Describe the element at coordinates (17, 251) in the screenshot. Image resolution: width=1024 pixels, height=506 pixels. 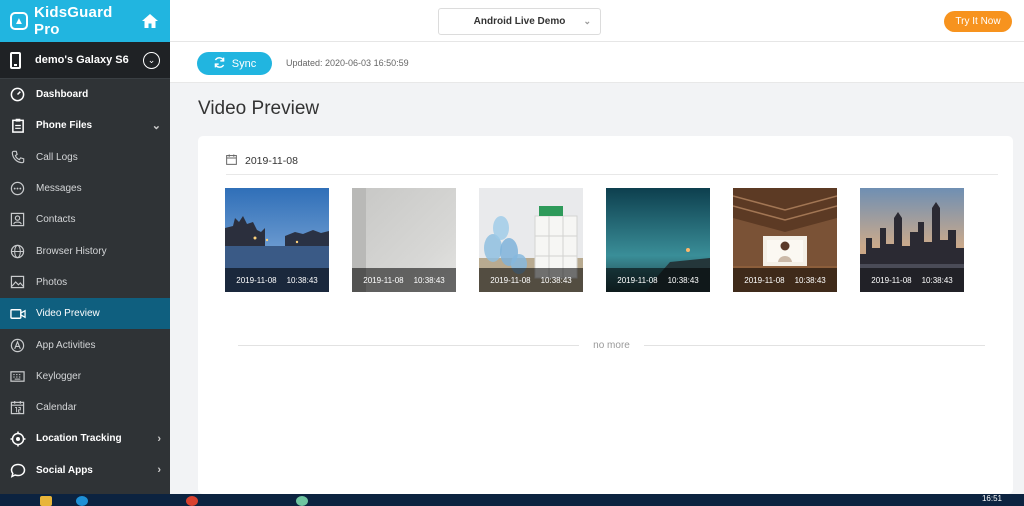
I see `globe-icon` at that location.